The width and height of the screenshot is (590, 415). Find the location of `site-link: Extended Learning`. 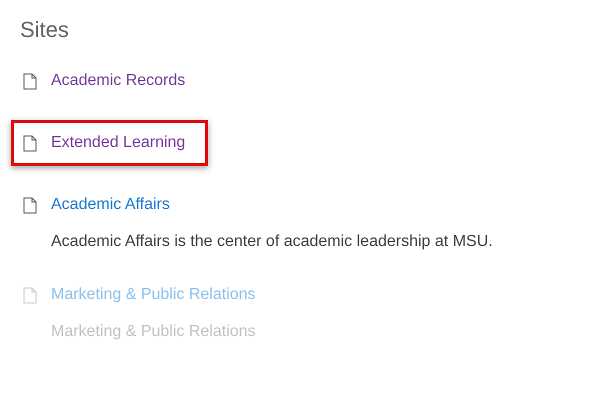

site-link: Extended Learning is located at coordinates (118, 143).